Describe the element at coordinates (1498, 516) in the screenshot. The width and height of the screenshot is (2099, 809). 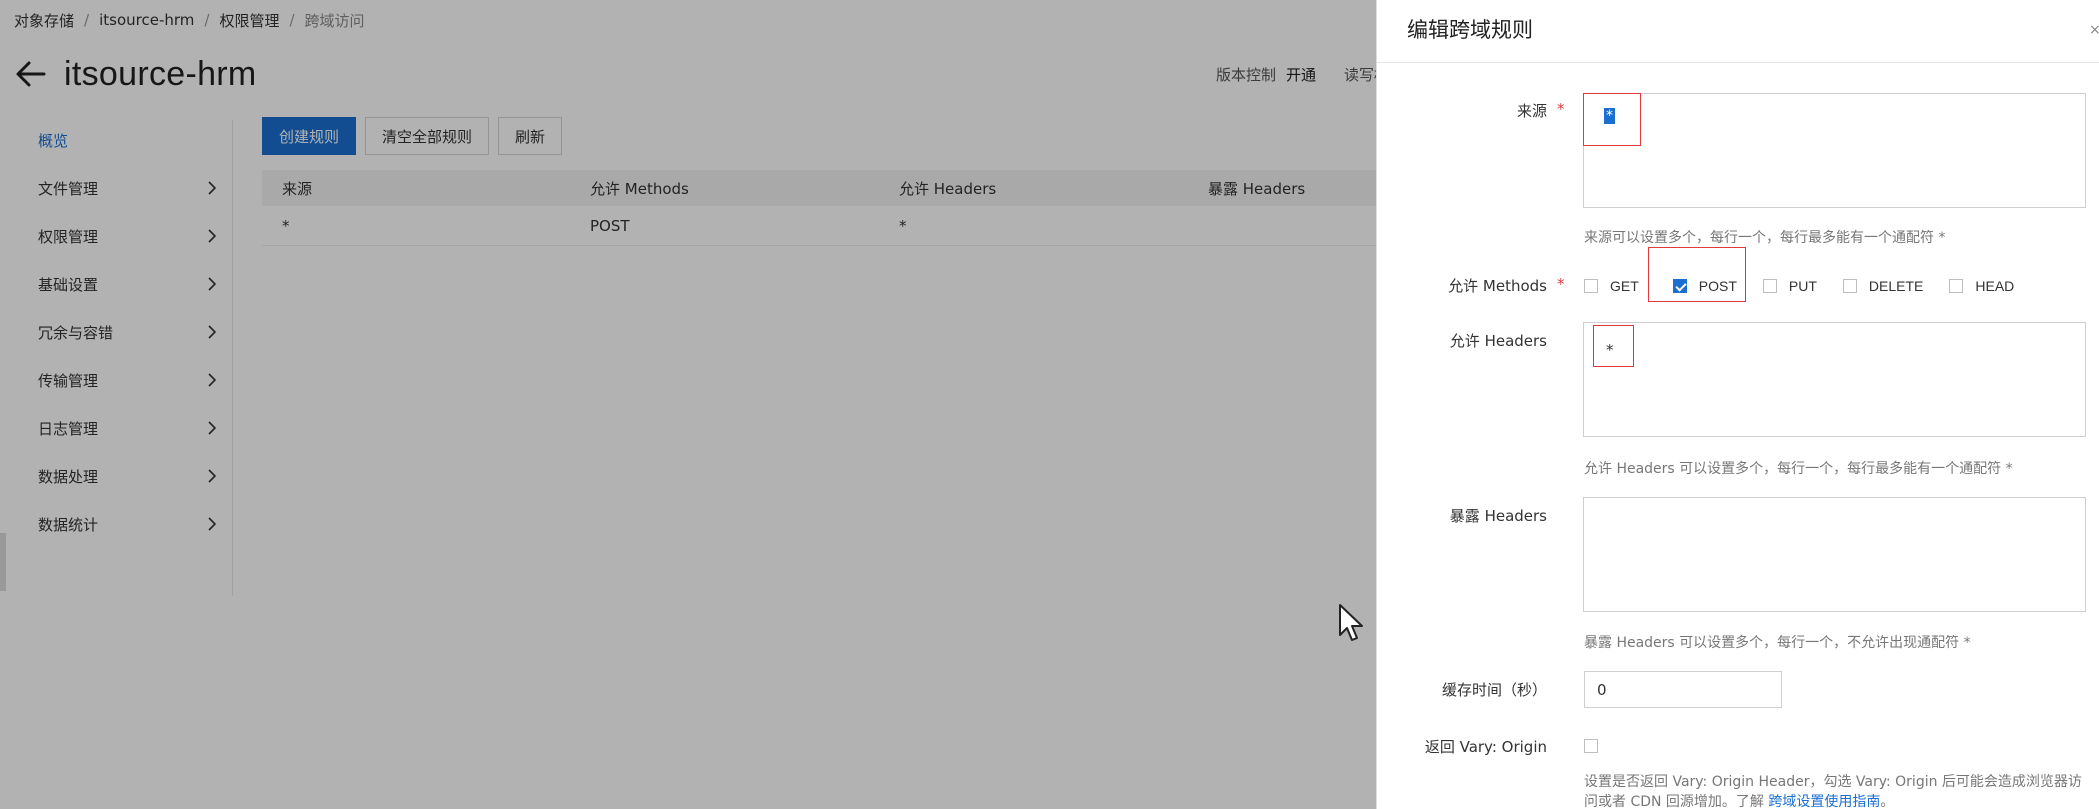
I see `expose-headers-label: 暴露 Headers` at that location.